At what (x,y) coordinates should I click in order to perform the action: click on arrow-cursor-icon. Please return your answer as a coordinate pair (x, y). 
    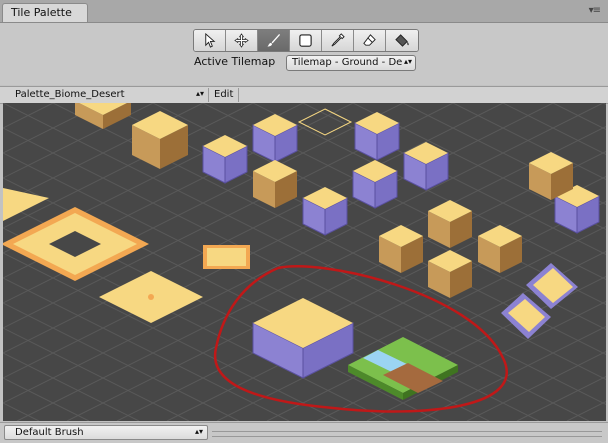
    Looking at the image, I should click on (210, 40).